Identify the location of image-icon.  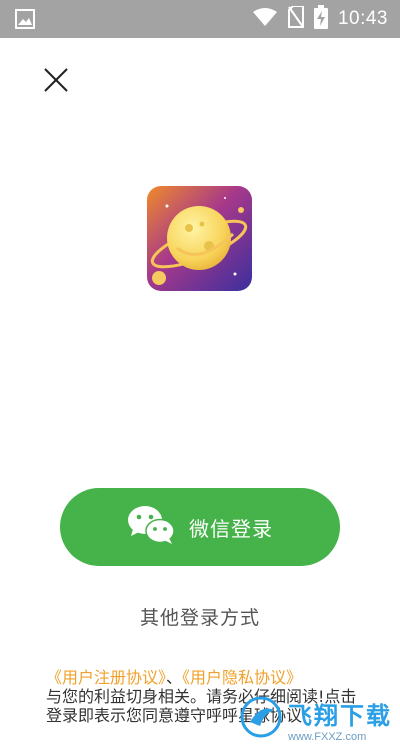
(25, 21).